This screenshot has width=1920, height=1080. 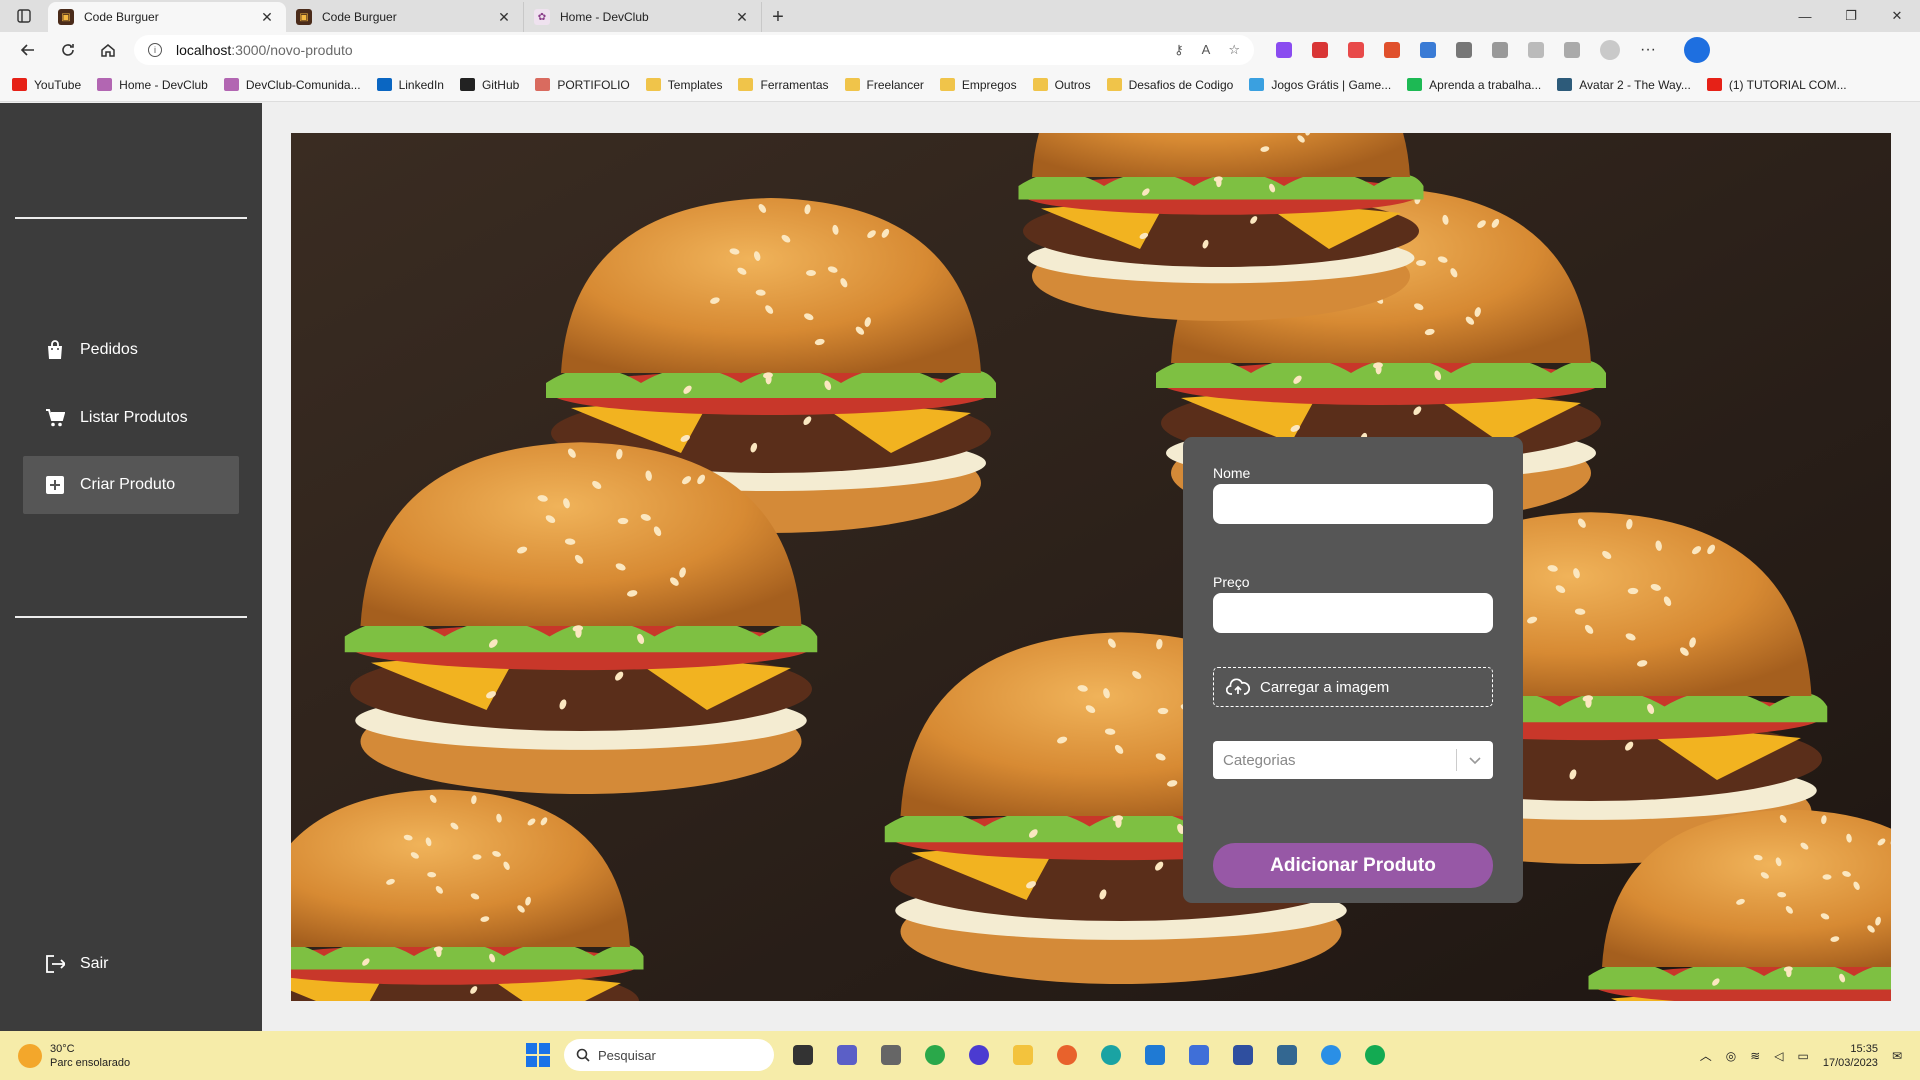 I want to click on upload-image-button: Carregar a imagem, so click(x=1353, y=687).